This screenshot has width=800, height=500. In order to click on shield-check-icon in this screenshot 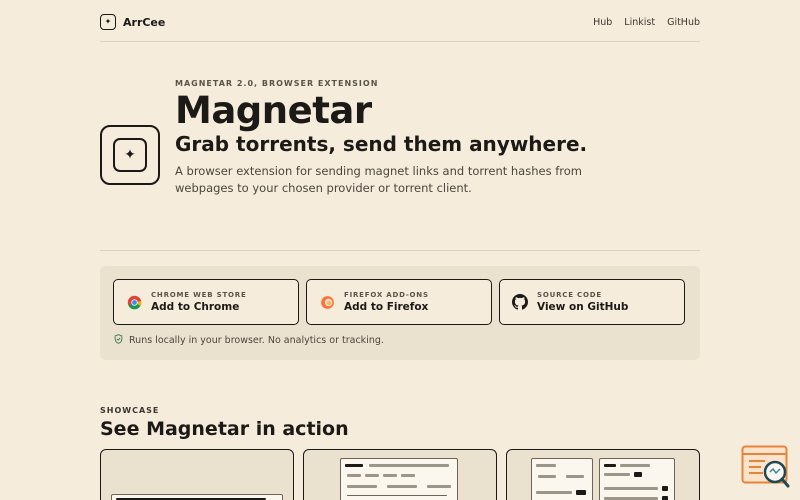, I will do `click(118, 340)`.